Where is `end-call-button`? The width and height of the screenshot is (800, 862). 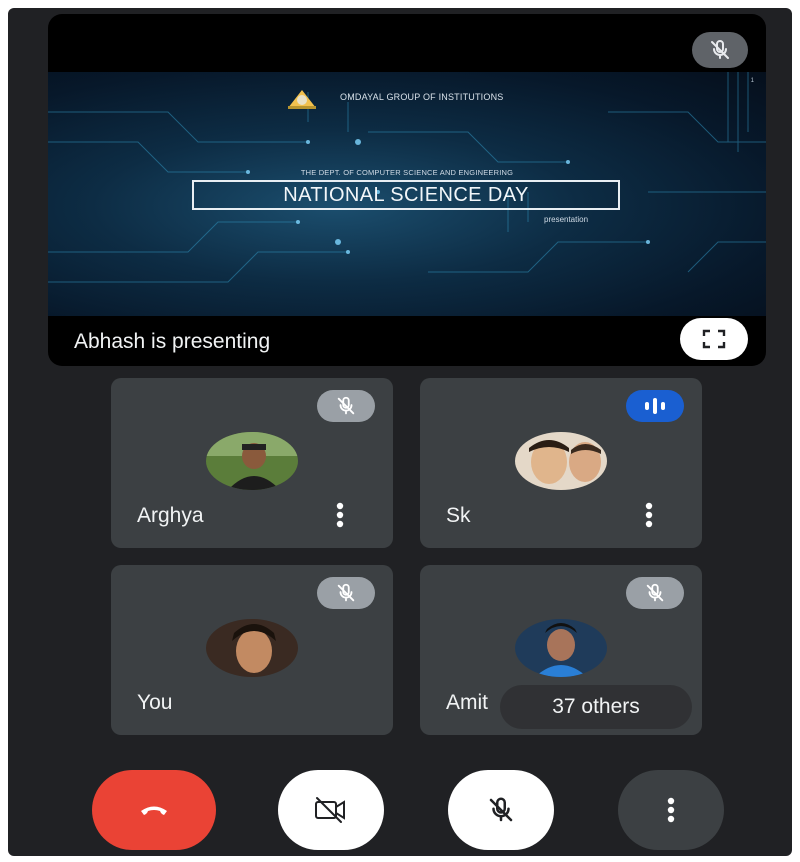
end-call-button is located at coordinates (154, 810).